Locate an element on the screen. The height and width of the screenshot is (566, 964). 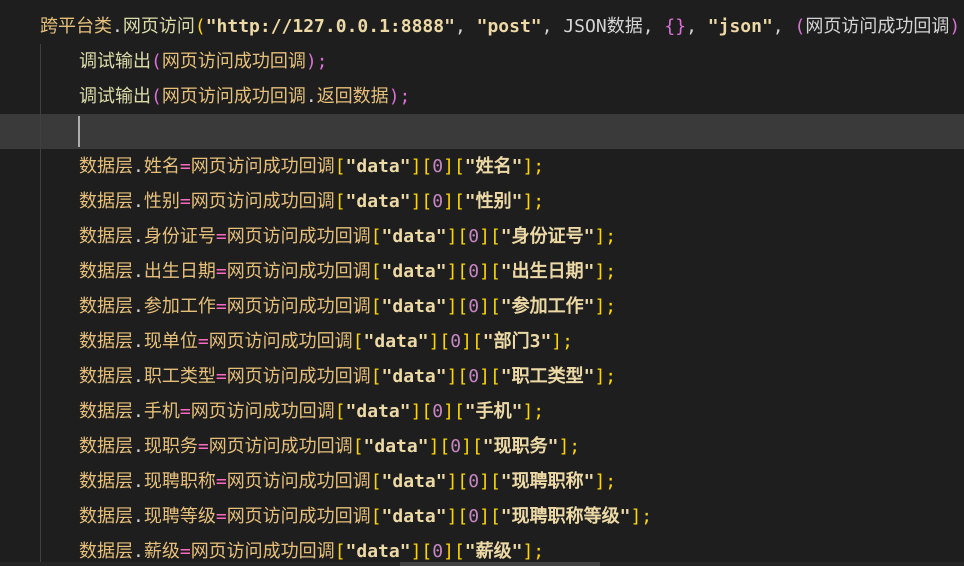
code-line: 数据层.性别=网页访问成功回调["data"][0]["性别"]; is located at coordinates (482, 201).